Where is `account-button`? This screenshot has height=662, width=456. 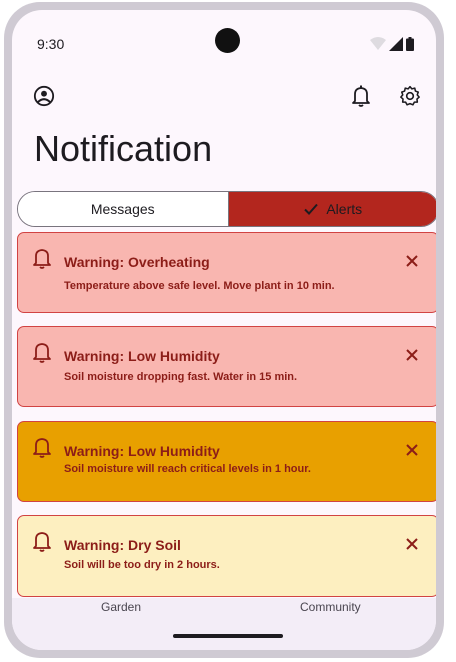
account-button is located at coordinates (44, 96).